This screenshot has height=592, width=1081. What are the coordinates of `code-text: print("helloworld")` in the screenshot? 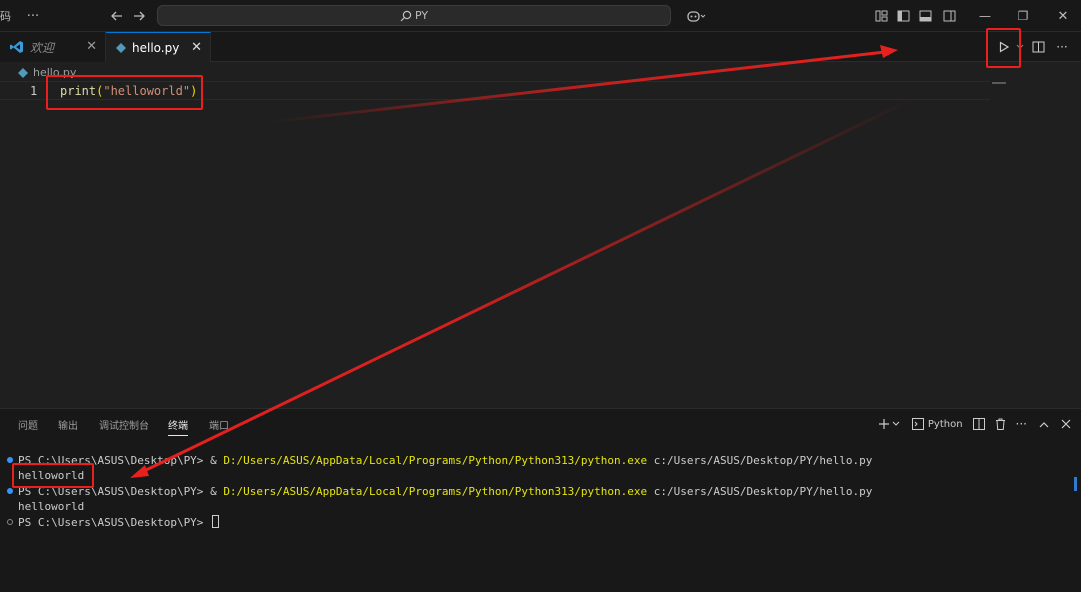 It's located at (128, 91).